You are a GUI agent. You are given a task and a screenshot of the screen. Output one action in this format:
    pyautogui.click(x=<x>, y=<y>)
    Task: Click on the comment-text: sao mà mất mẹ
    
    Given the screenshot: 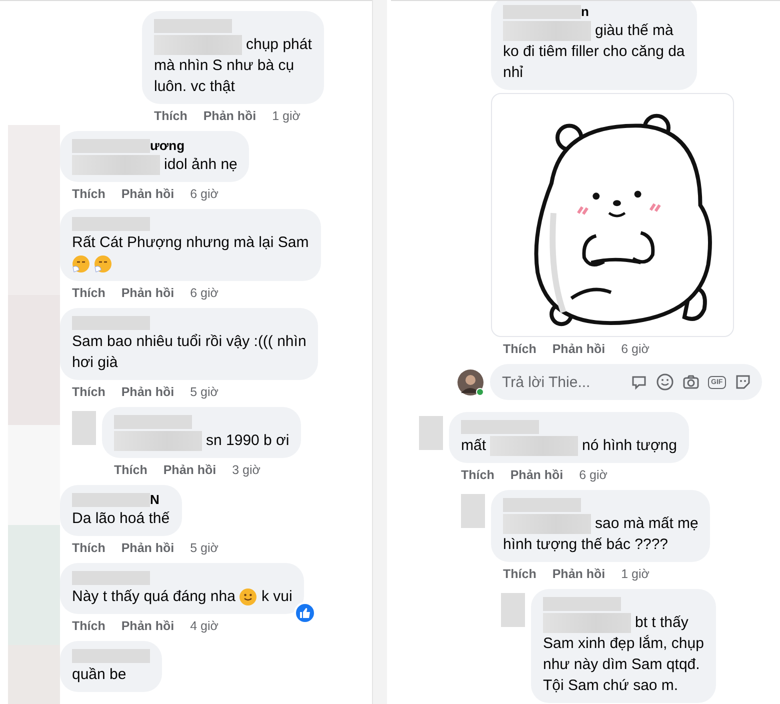 What is the action you would take?
    pyautogui.click(x=646, y=524)
    